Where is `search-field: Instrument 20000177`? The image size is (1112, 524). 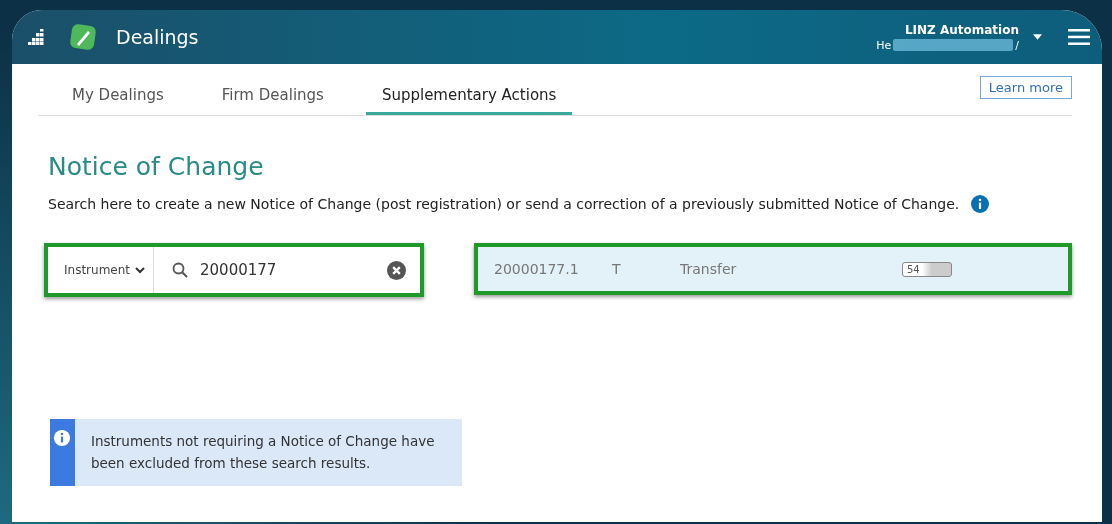
search-field: Instrument 20000177 is located at coordinates (234, 270).